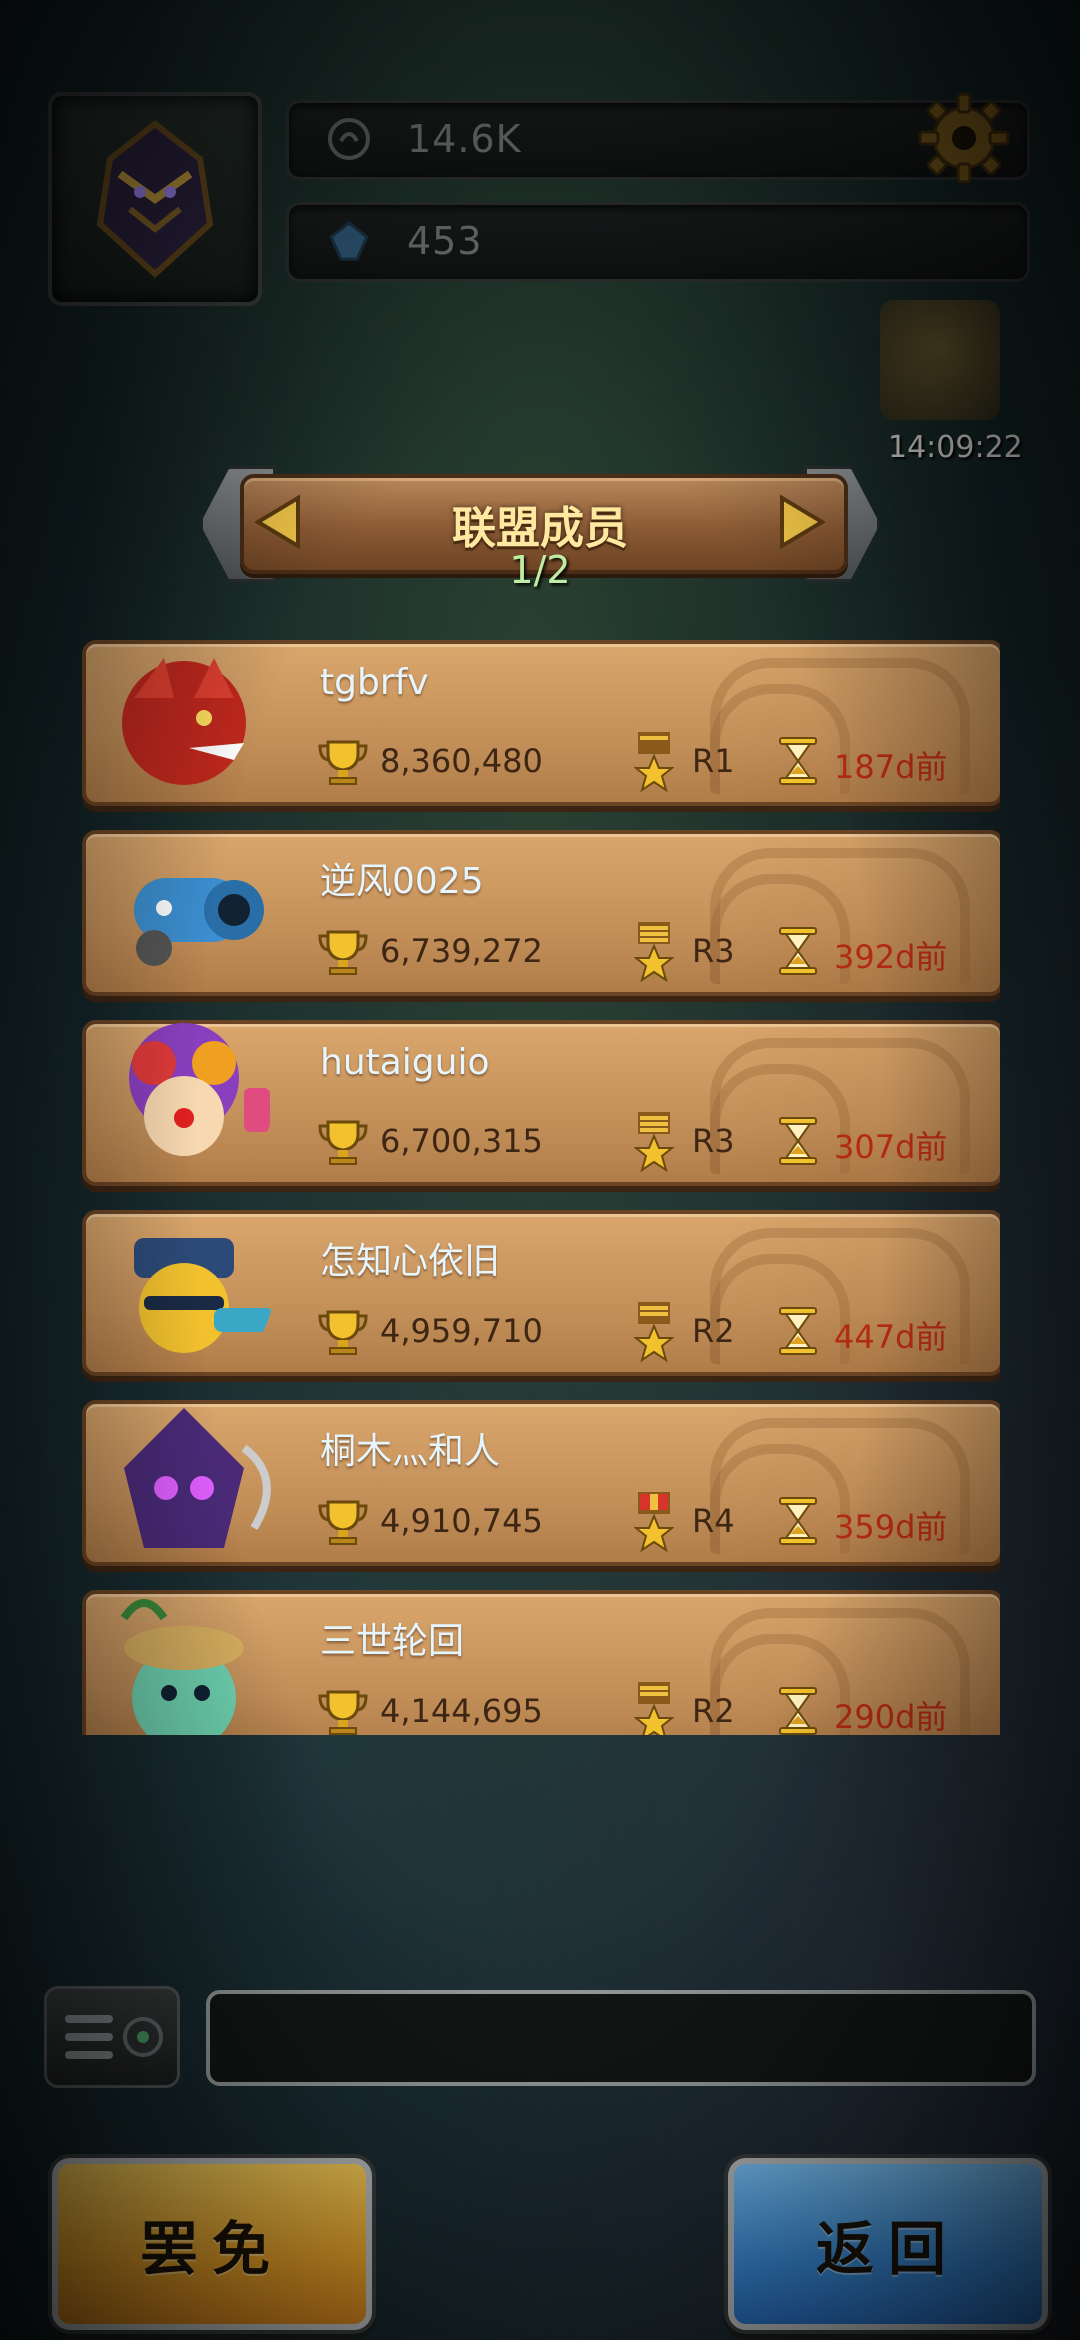 This screenshot has width=1080, height=2340. What do you see at coordinates (461, 1331) in the screenshot?
I see `trophy-count: 4,959,710` at bounding box center [461, 1331].